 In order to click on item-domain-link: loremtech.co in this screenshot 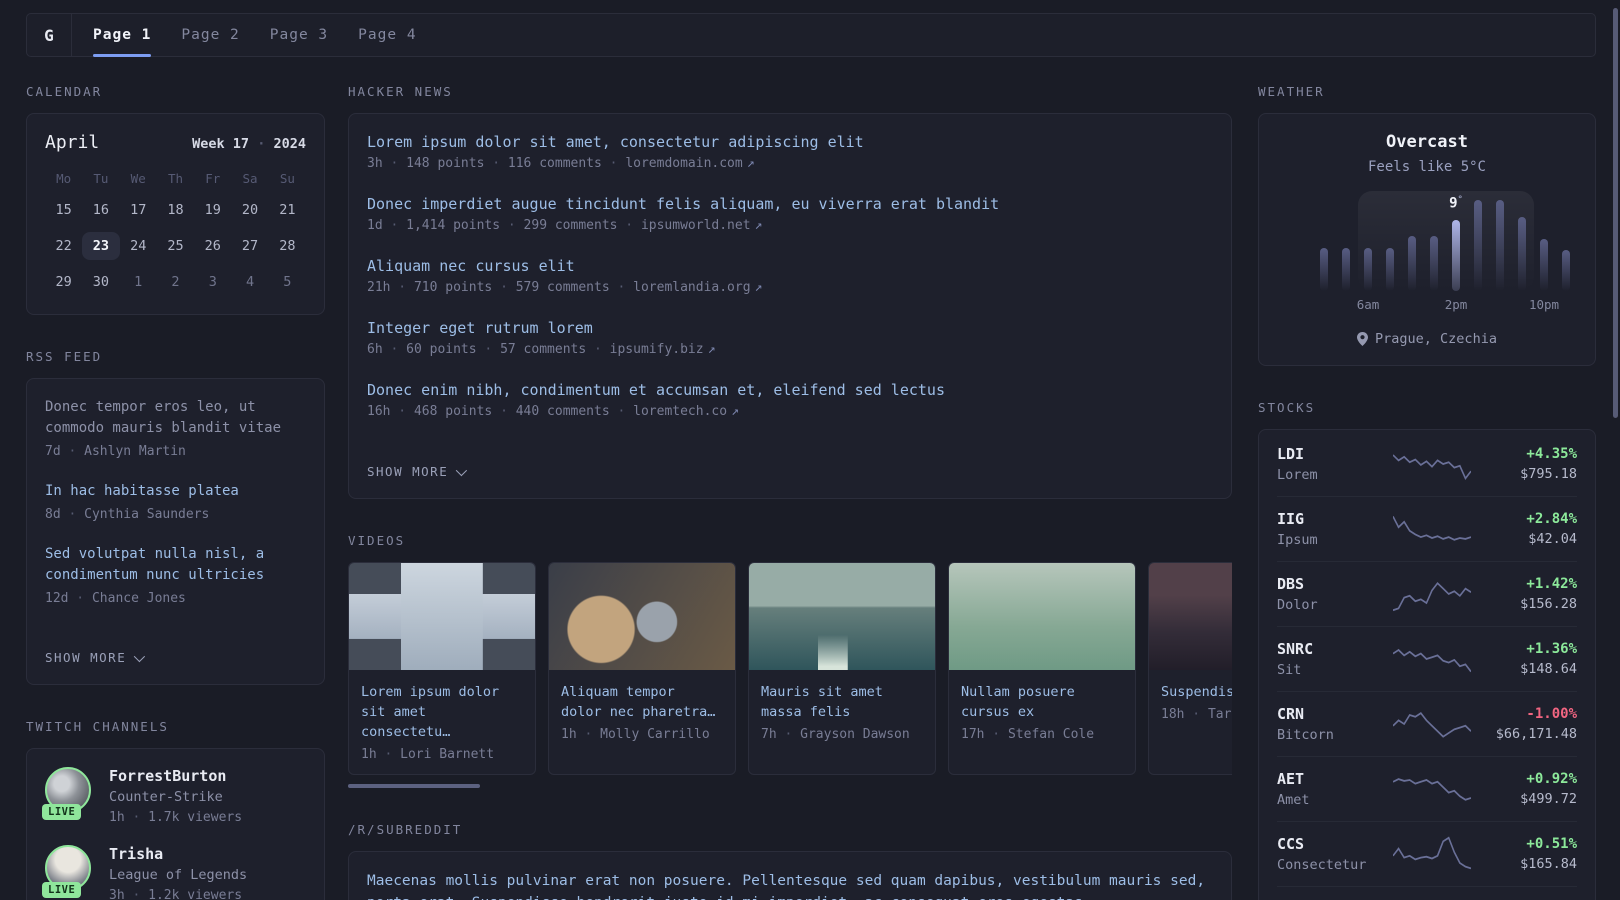, I will do `click(680, 411)`.